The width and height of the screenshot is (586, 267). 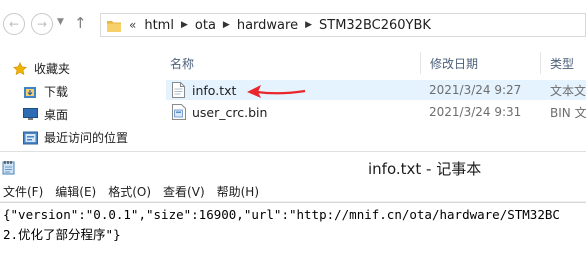 What do you see at coordinates (238, 191) in the screenshot?
I see `menu-help: 帮助(H)` at bounding box center [238, 191].